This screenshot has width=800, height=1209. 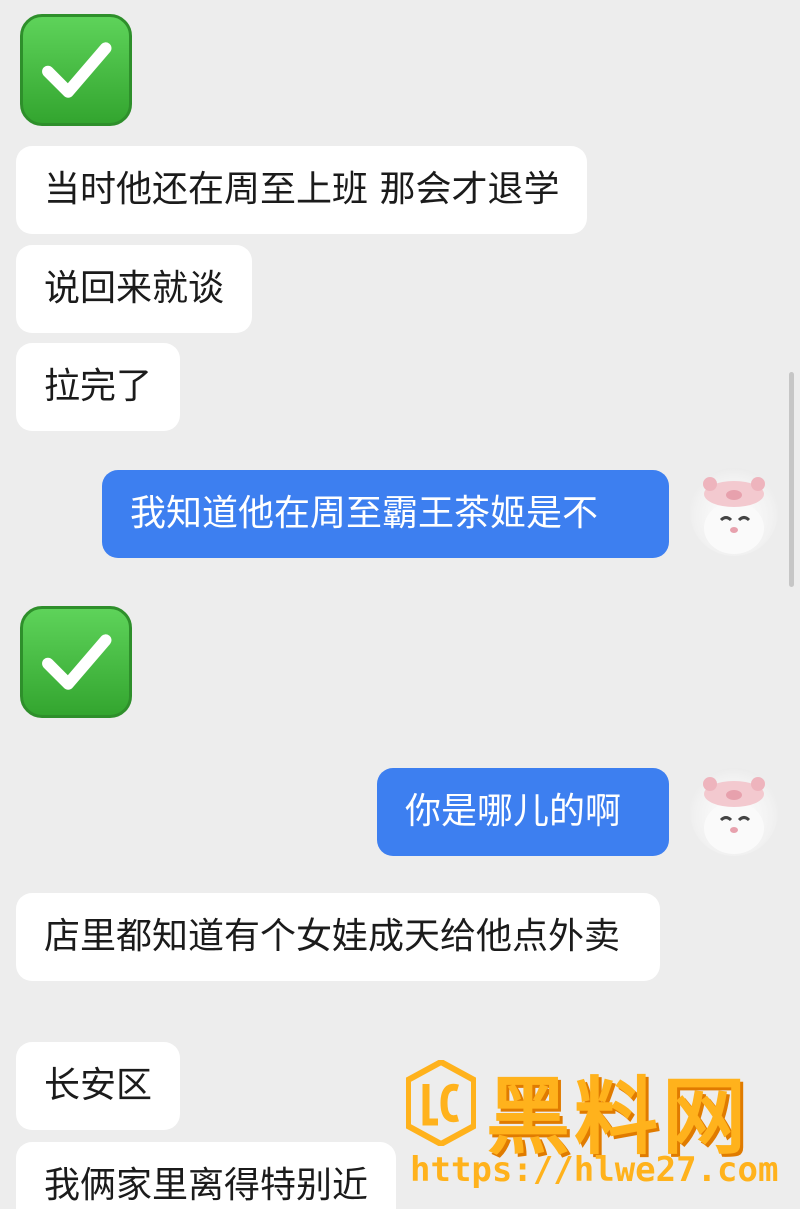 I want to click on message-bubble-incoming: 我俩家里离得特别近, so click(x=206, y=1175).